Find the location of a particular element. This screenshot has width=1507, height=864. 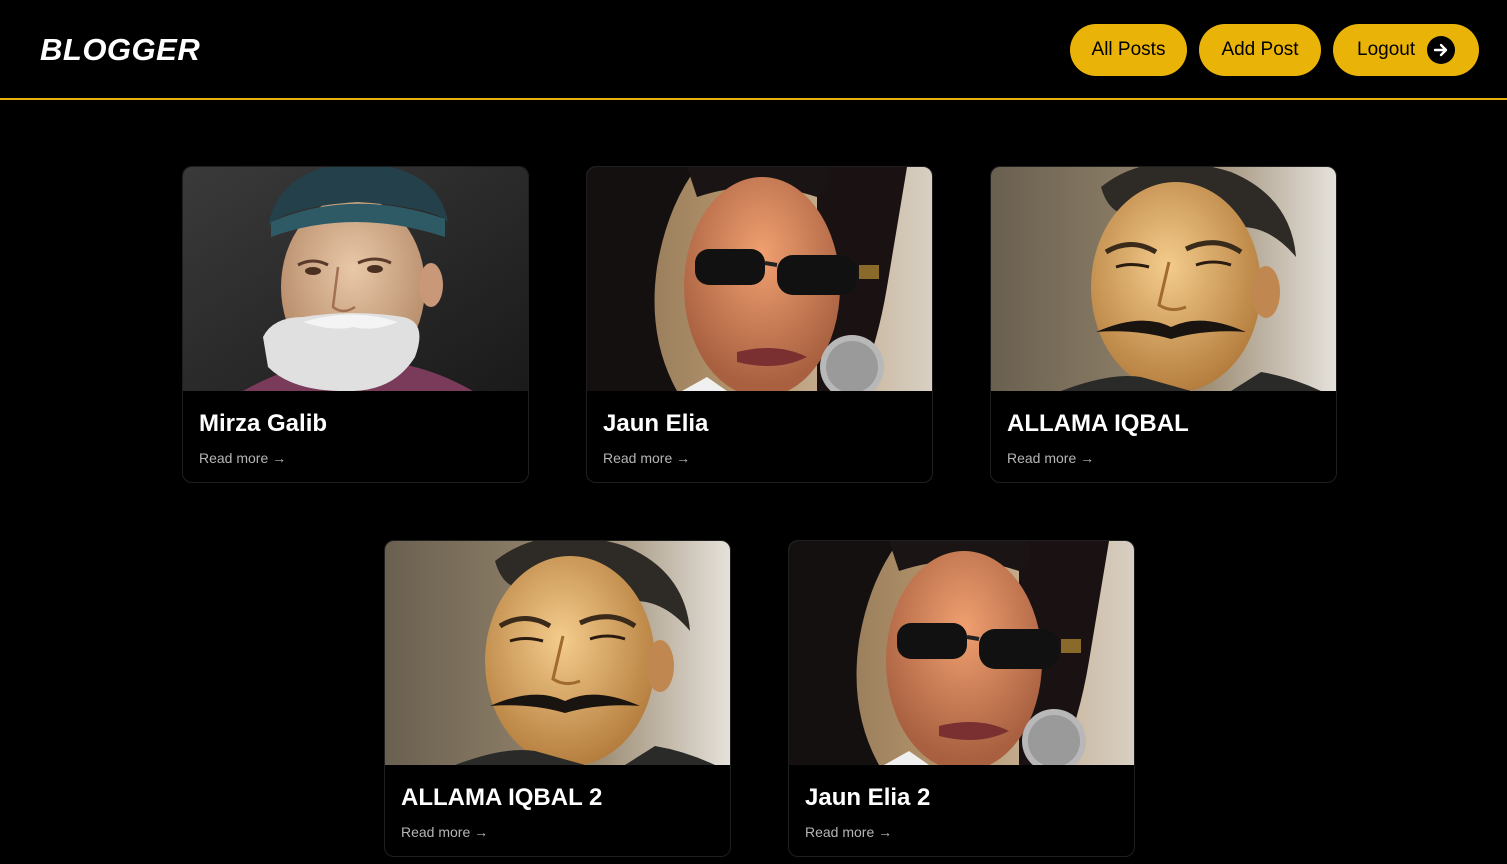

post-title: Jaun Elia 2 is located at coordinates (868, 797).